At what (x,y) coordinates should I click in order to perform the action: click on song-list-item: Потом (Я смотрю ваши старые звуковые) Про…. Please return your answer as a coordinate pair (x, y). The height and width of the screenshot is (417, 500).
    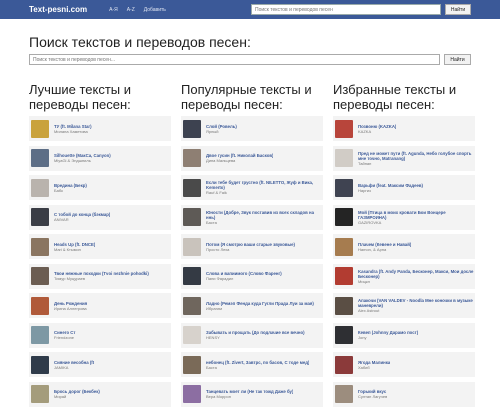
    Looking at the image, I should click on (252, 246).